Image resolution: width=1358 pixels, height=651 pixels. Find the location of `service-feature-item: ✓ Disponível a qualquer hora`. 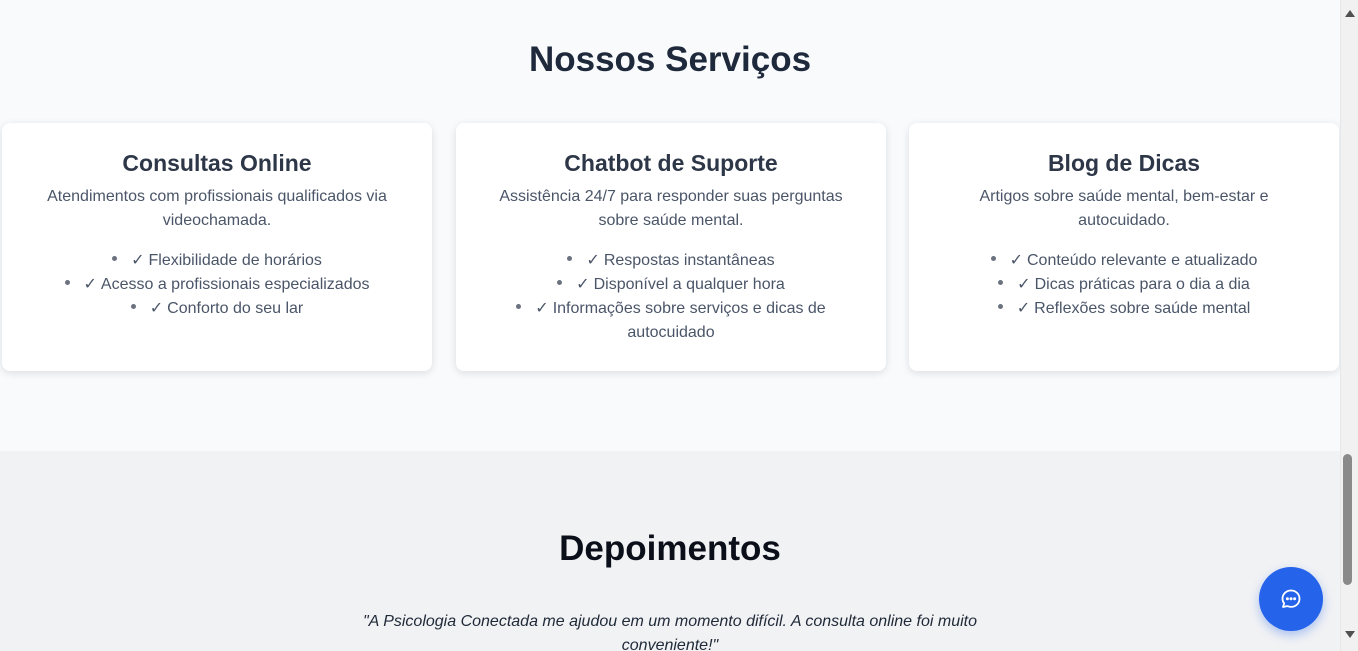

service-feature-item: ✓ Disponível a qualquer hora is located at coordinates (671, 285).